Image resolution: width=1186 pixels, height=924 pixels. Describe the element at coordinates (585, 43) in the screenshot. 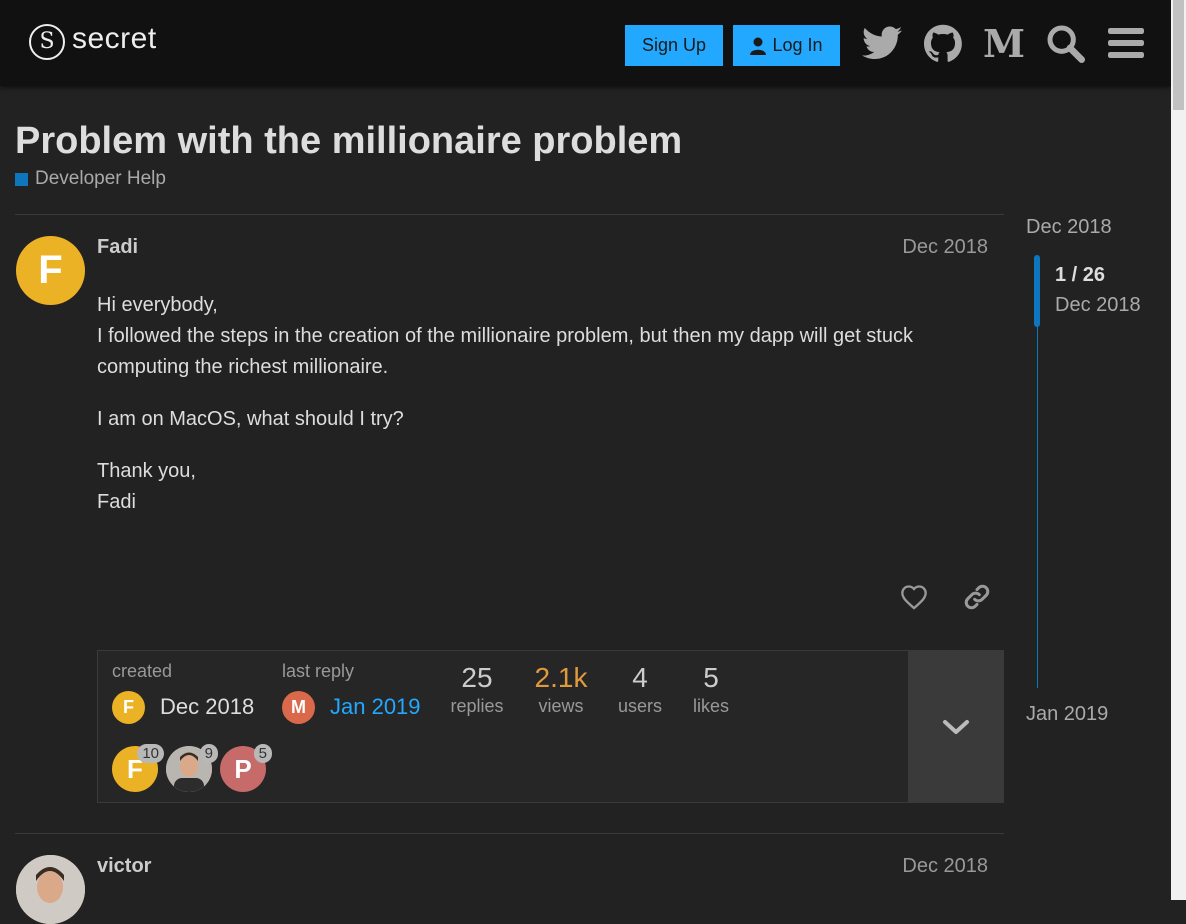

I see `site-header: S secret Sign Up Log In M` at that location.